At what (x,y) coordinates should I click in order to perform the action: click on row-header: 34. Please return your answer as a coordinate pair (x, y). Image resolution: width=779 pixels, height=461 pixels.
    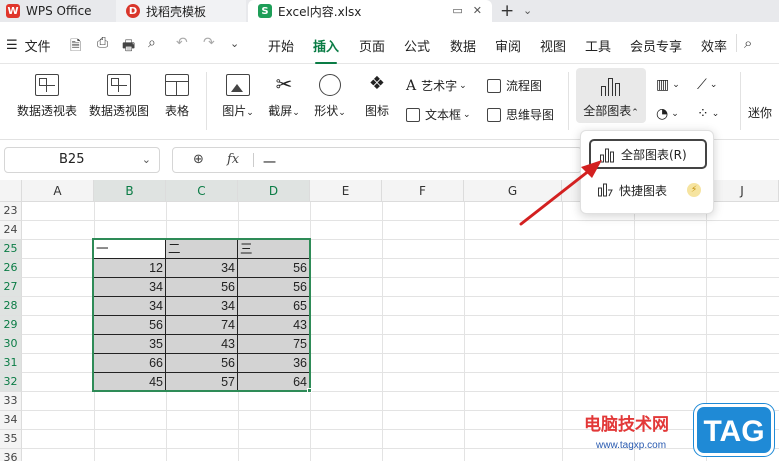
    Looking at the image, I should click on (11, 420).